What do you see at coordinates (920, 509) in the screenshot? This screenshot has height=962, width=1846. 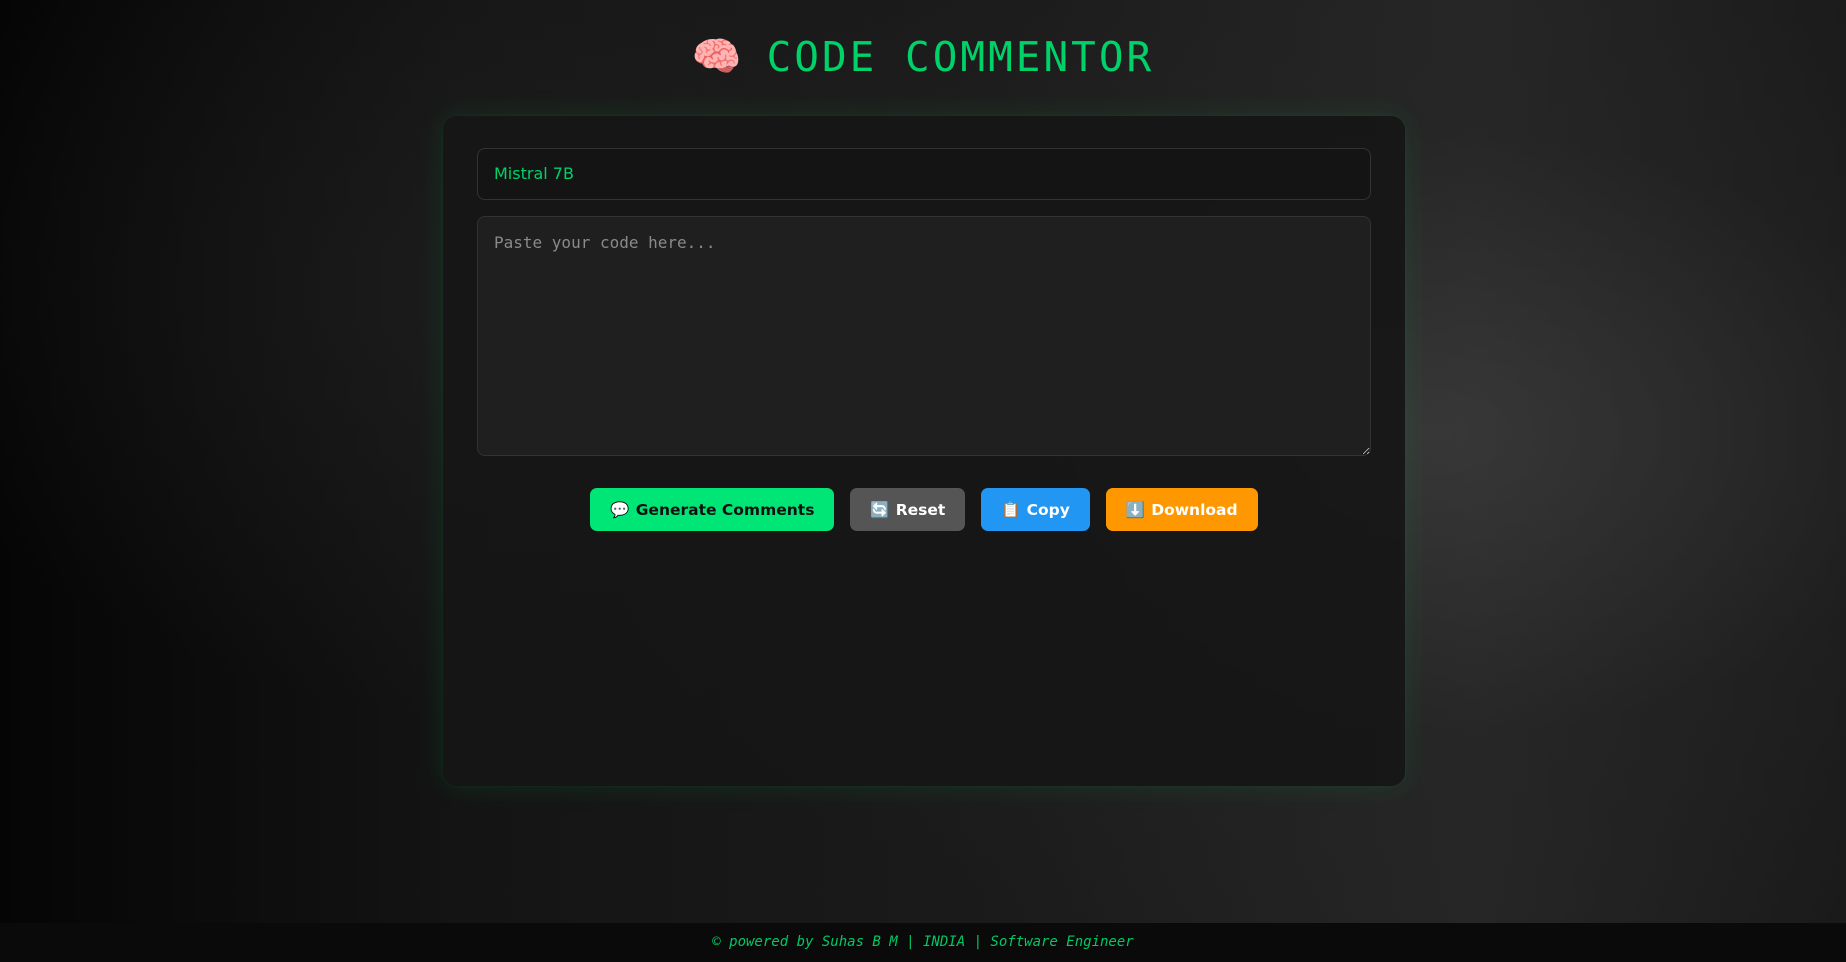 I see `reset-label: Reset` at bounding box center [920, 509].